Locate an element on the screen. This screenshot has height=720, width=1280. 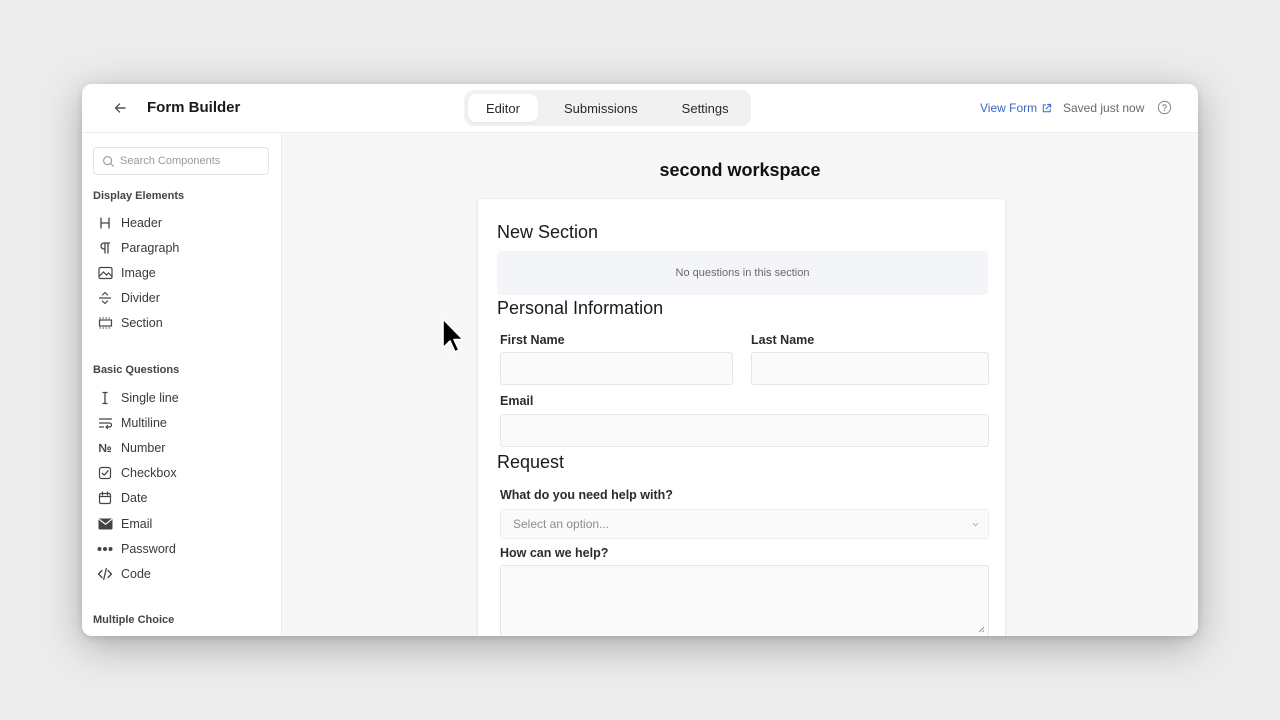
help-topic-label: What do you need help with? is located at coordinates (586, 495).